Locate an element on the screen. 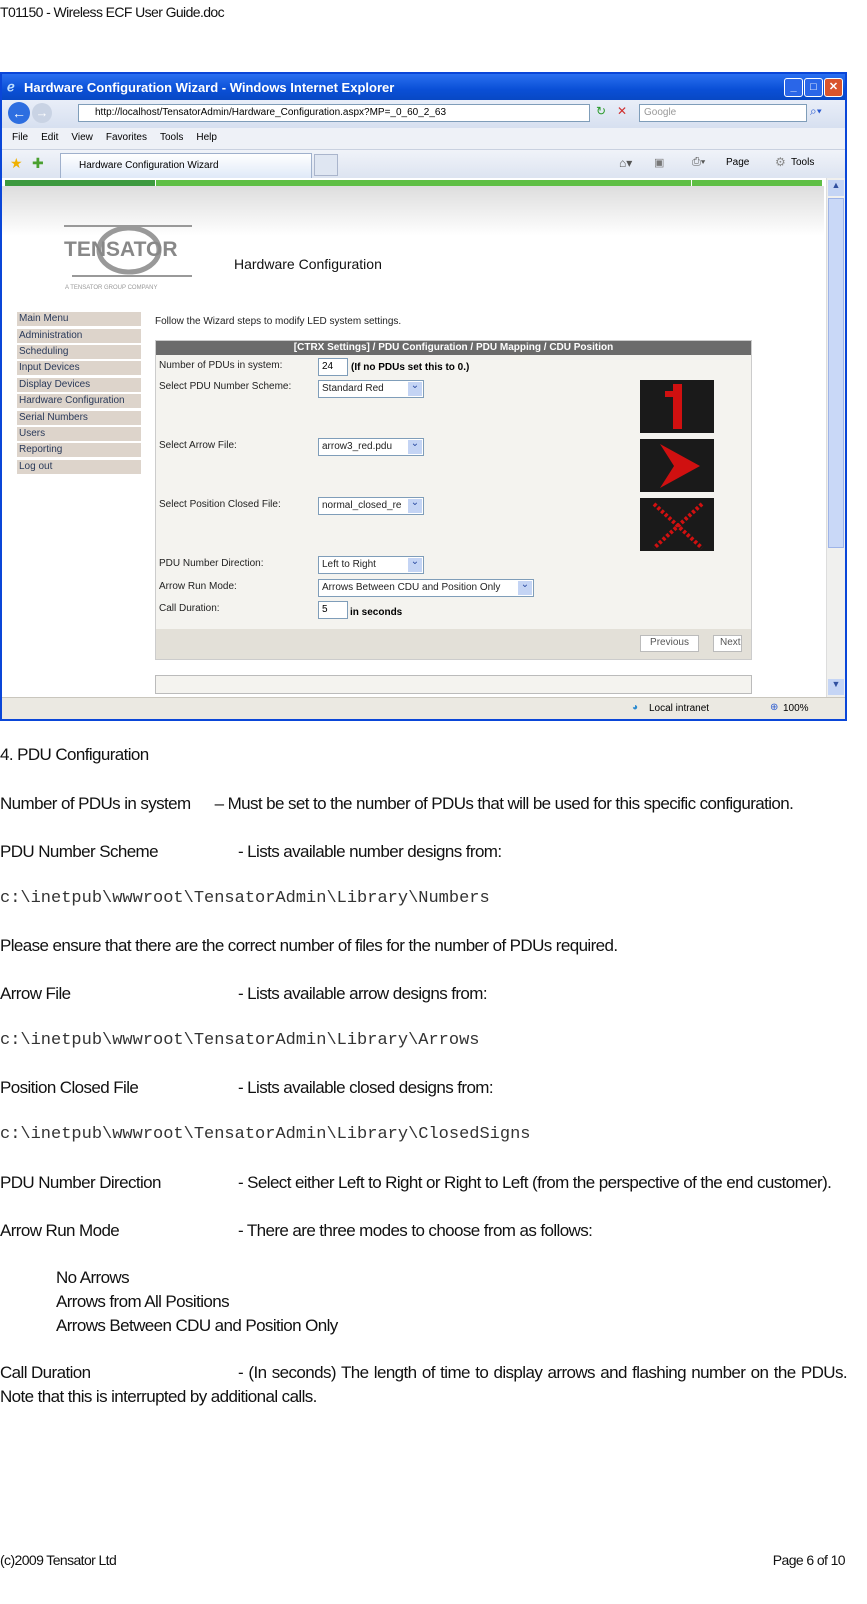 The height and width of the screenshot is (1604, 867). sidebar-item-reporting: Reporting is located at coordinates (79, 450).